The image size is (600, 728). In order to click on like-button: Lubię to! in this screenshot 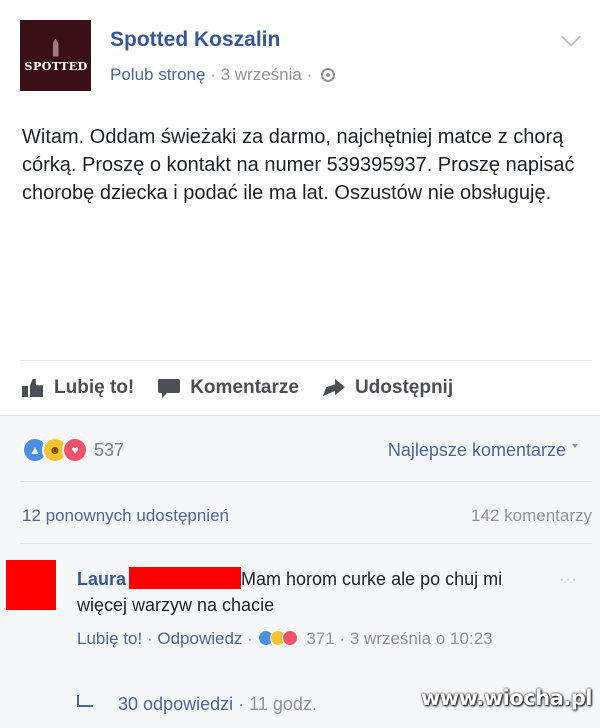, I will do `click(78, 388)`.